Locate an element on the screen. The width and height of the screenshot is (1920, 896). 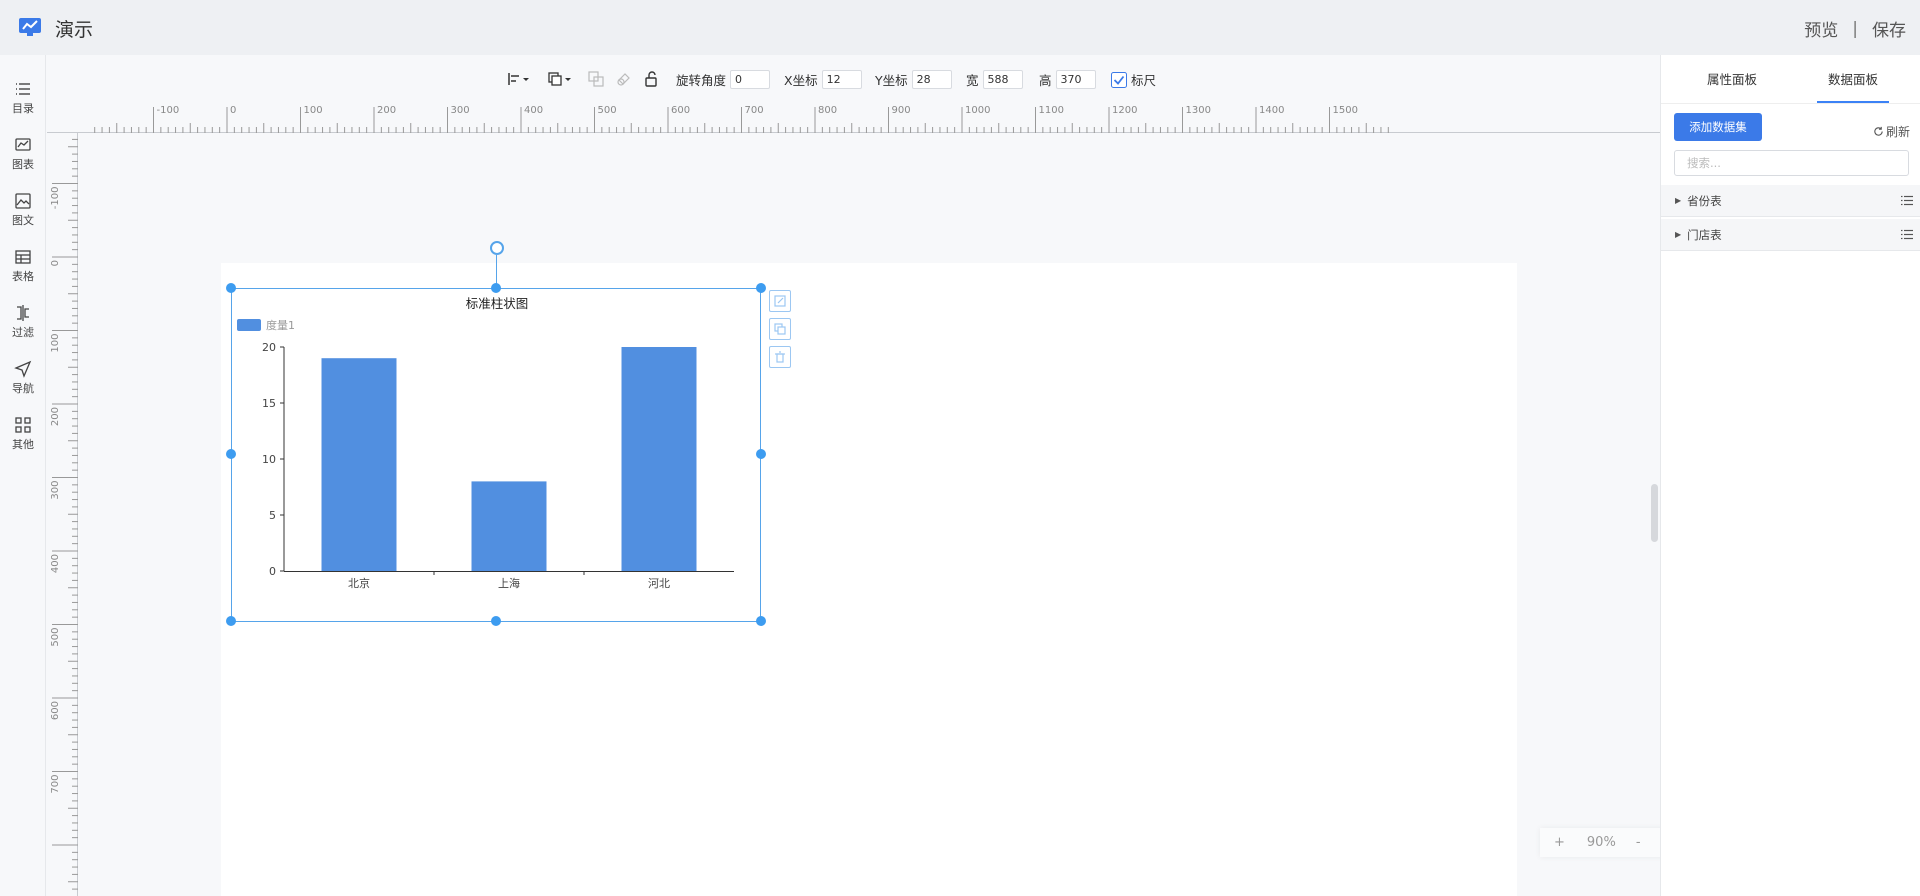
table-icon is located at coordinates (23, 257).